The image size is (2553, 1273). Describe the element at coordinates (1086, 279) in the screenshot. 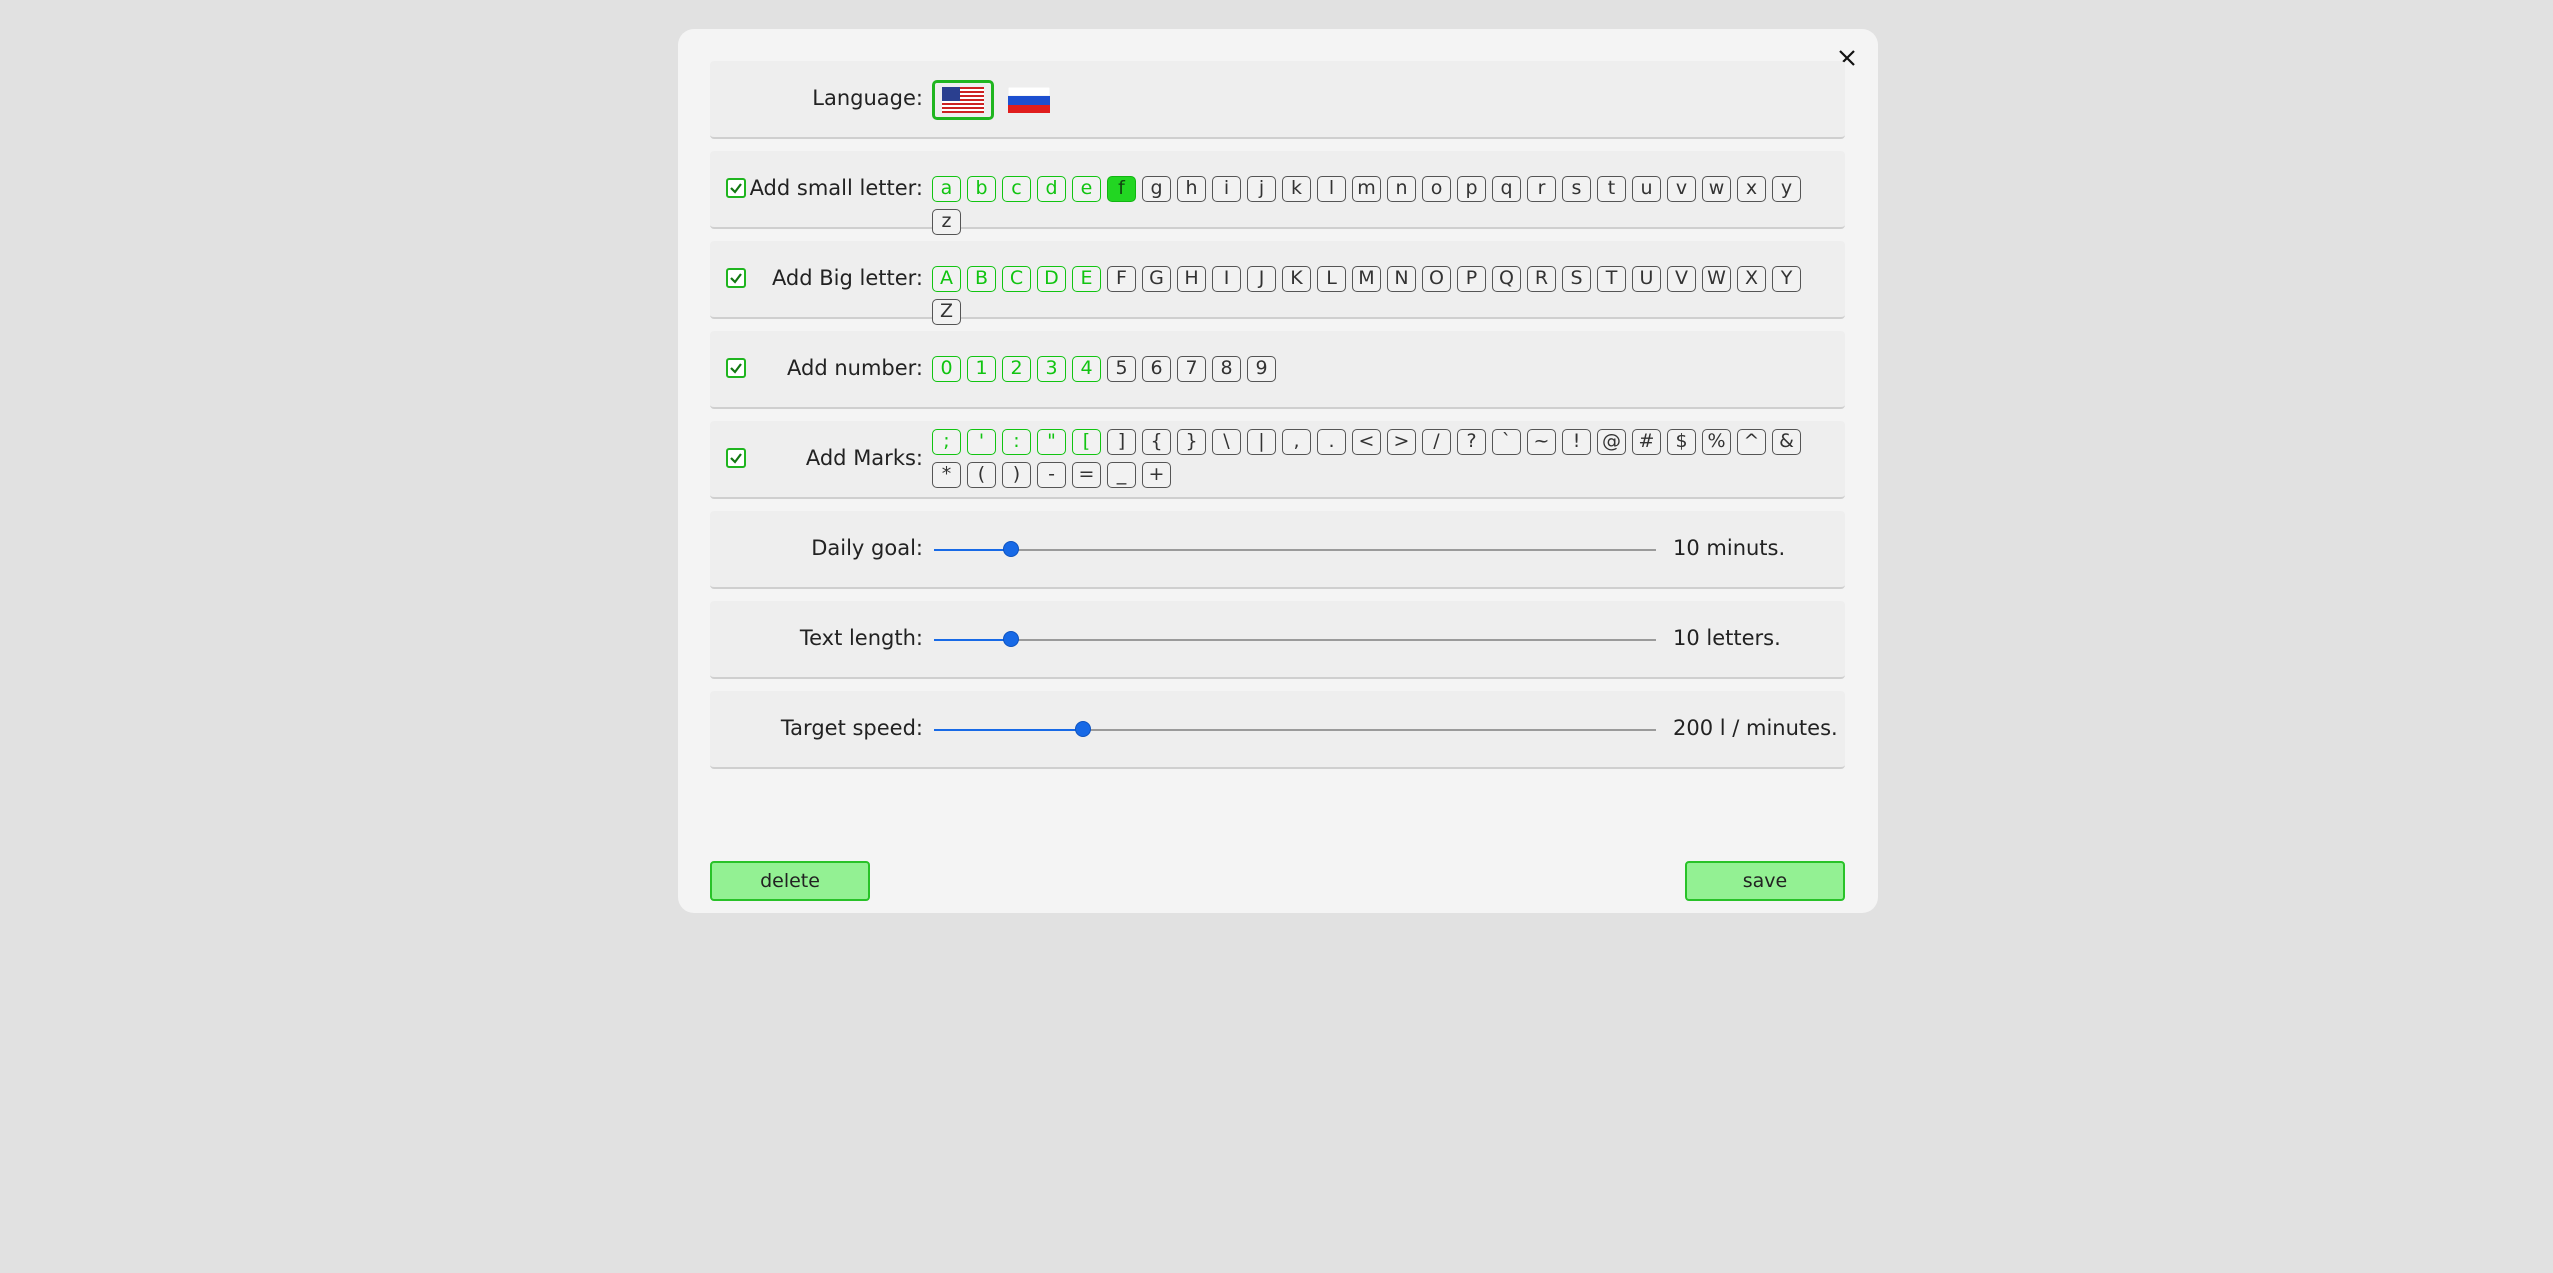

I see `key-button: E` at that location.